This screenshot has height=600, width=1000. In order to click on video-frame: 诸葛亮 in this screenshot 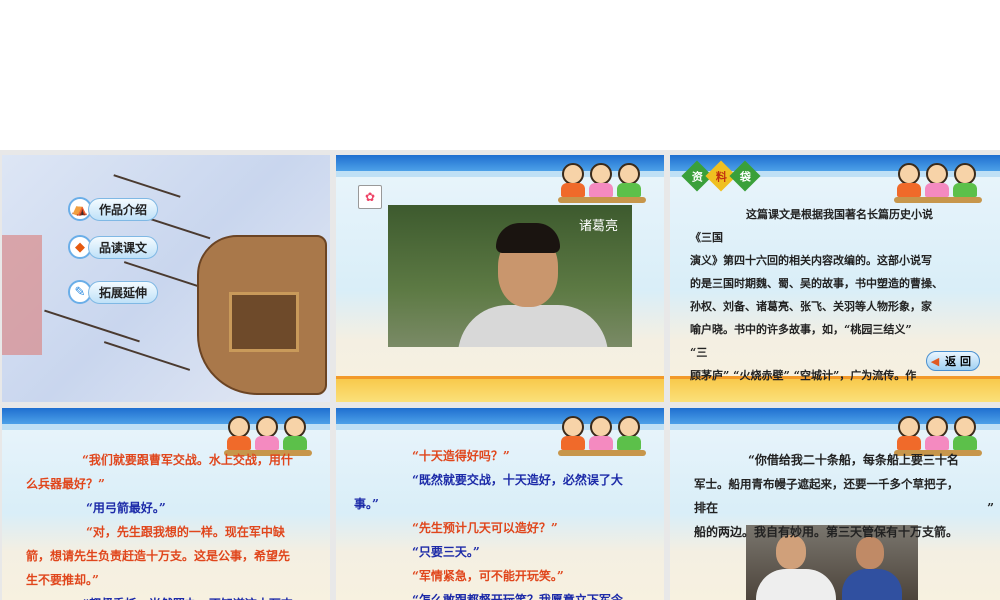, I will do `click(510, 276)`.